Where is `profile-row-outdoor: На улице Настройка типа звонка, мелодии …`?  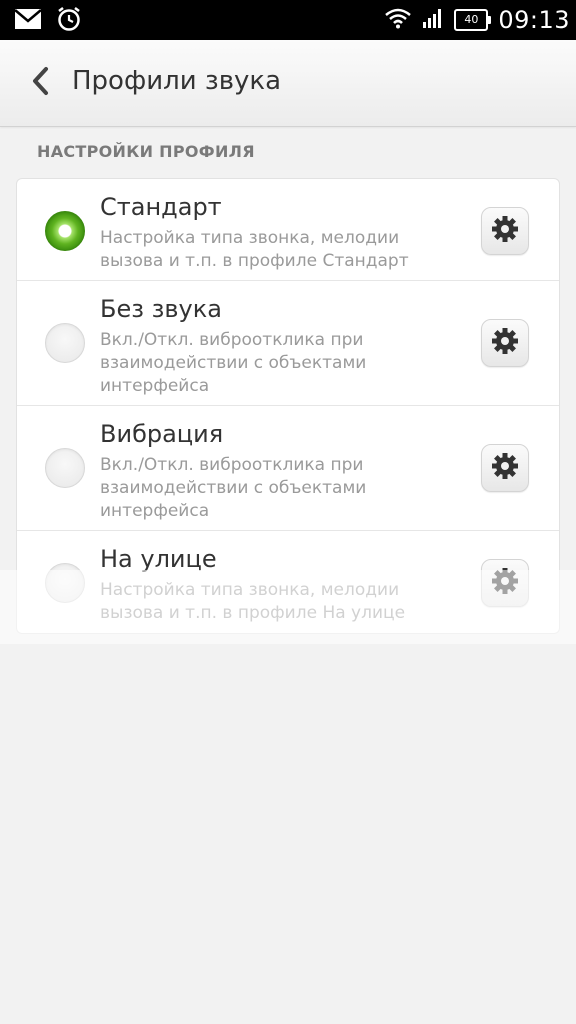 profile-row-outdoor: На улице Настройка типа звонка, мелодии … is located at coordinates (288, 582).